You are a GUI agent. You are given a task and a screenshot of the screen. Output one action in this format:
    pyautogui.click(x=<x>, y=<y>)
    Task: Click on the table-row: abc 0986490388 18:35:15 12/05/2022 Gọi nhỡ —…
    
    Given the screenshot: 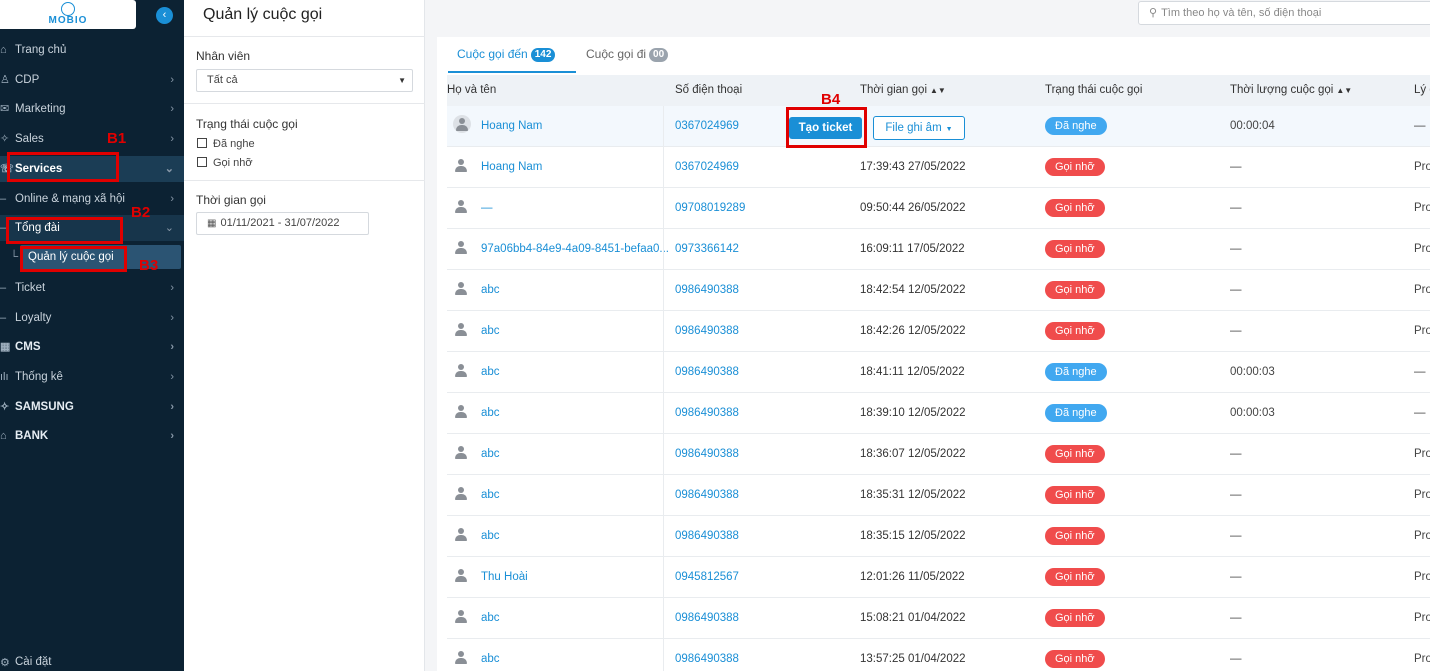 What is the action you would take?
    pyautogui.click(x=938, y=536)
    